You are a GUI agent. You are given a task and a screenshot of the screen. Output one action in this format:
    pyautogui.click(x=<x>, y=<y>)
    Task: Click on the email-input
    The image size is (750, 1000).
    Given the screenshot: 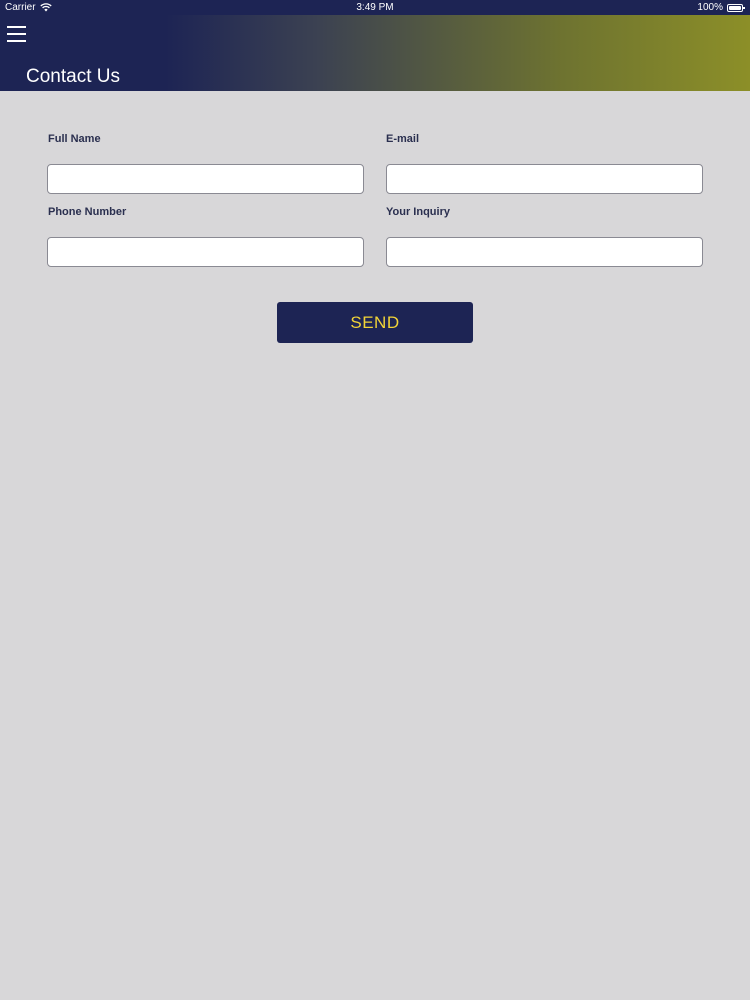 What is the action you would take?
    pyautogui.click(x=544, y=179)
    